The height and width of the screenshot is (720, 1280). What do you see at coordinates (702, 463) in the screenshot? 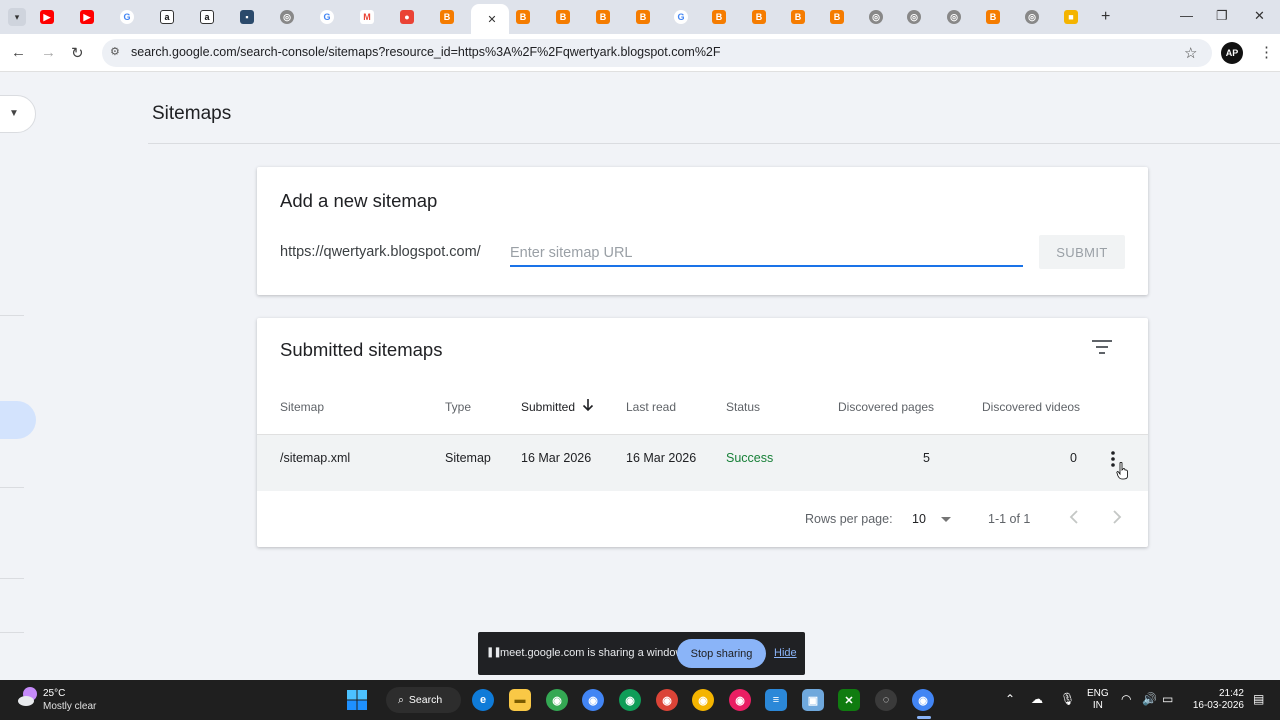
I see `table-row` at bounding box center [702, 463].